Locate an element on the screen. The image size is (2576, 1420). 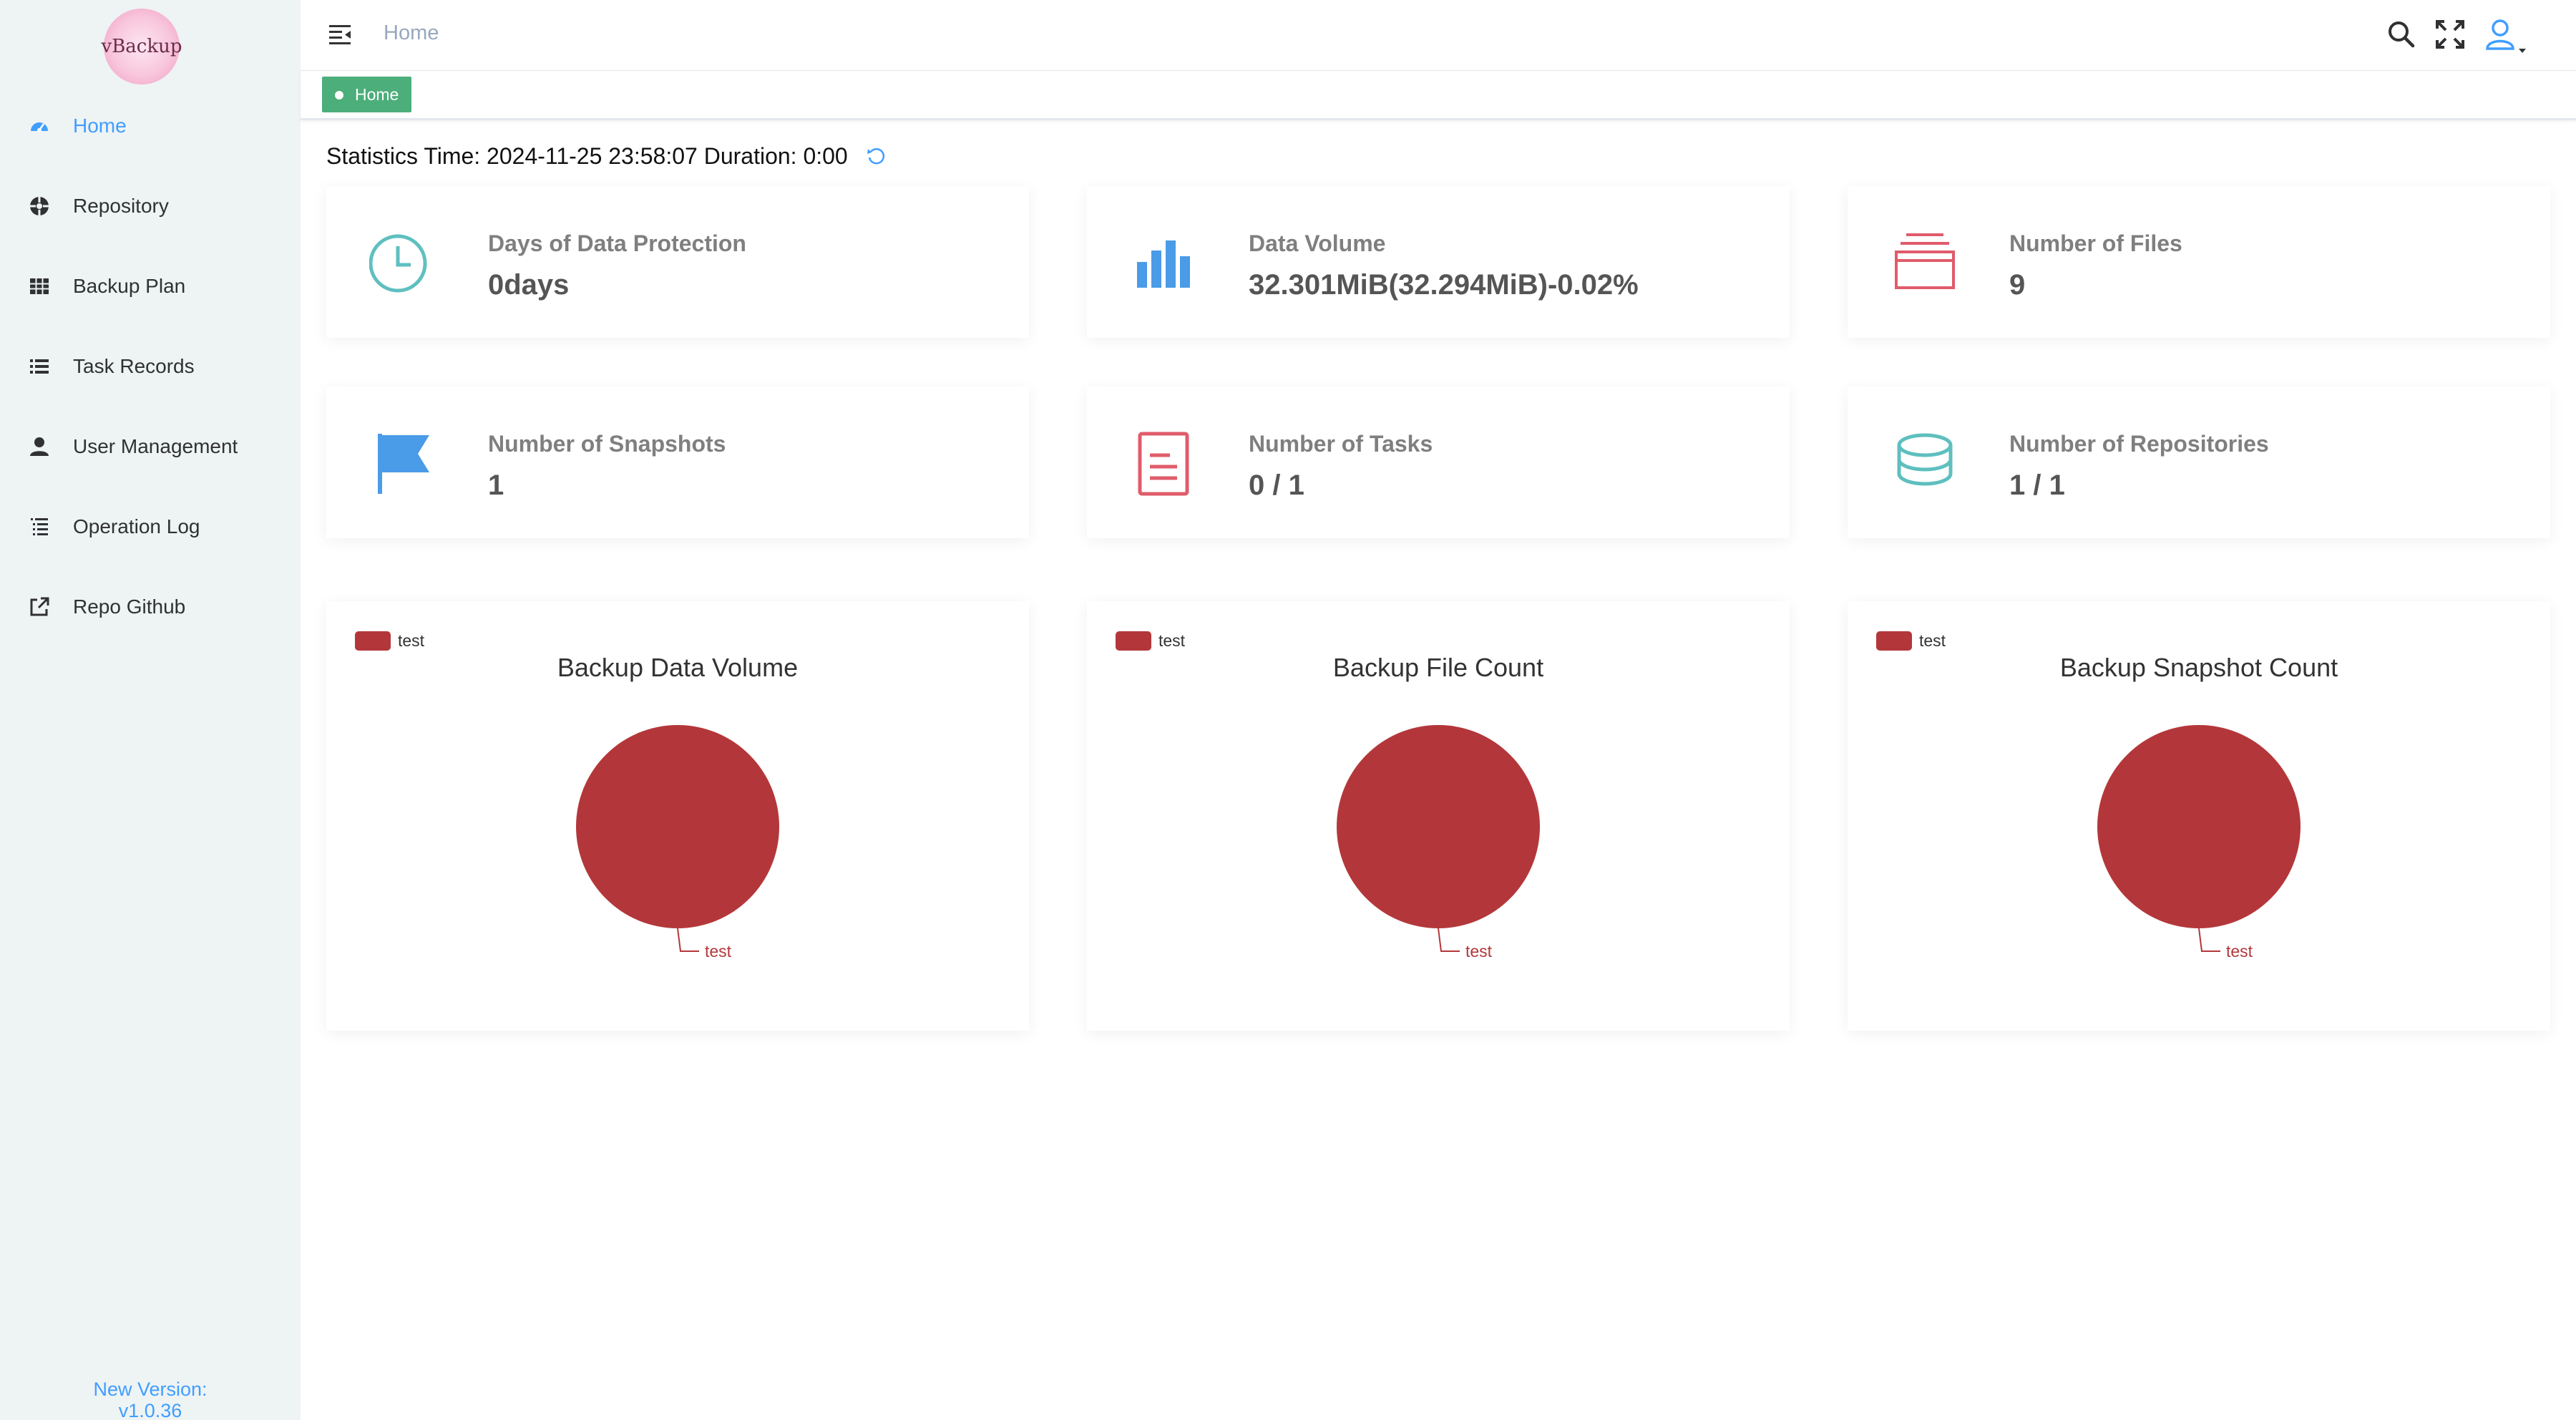
dashboard-icon is located at coordinates (39, 126).